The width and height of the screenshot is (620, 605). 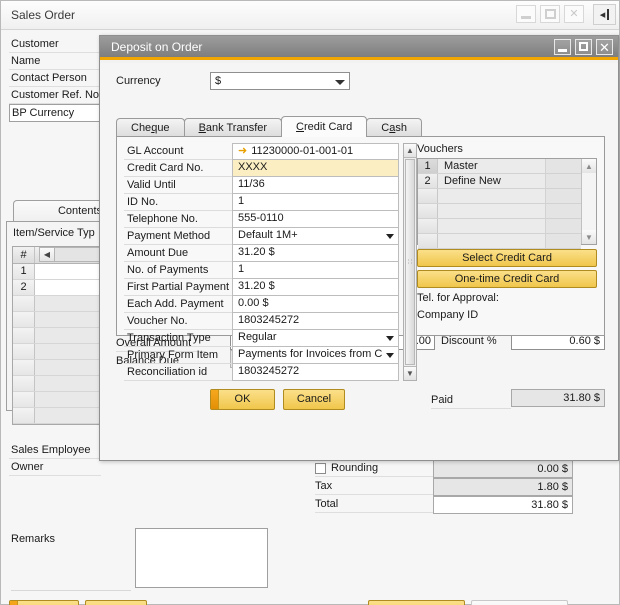 What do you see at coordinates (416, 602) in the screenshot?
I see `copy-from-button: Copy From` at bounding box center [416, 602].